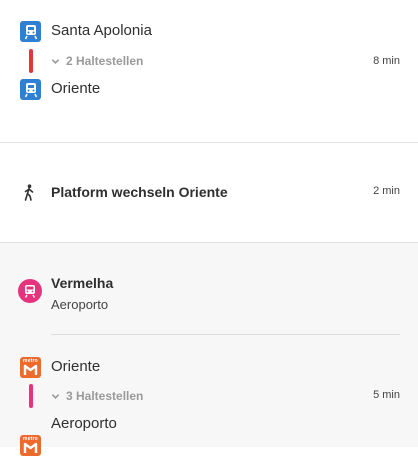  What do you see at coordinates (82, 283) in the screenshot?
I see `metro-line-name: Vermelha` at bounding box center [82, 283].